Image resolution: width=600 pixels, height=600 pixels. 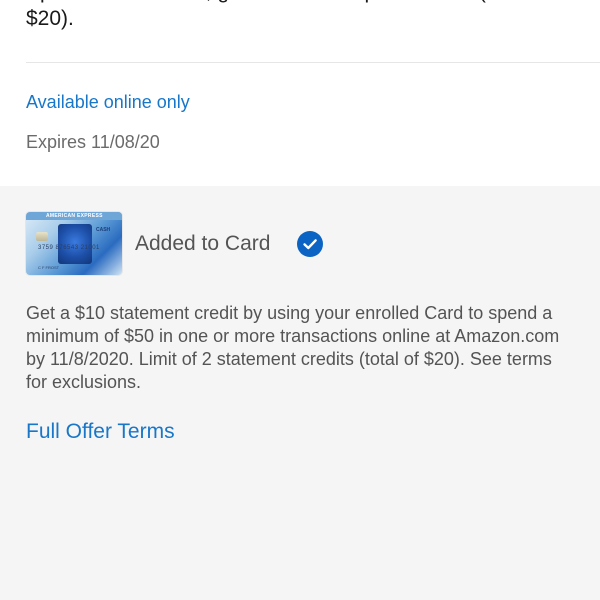 What do you see at coordinates (74, 216) in the screenshot?
I see `card-brand-text: AMERICAN EXPRESS` at bounding box center [74, 216].